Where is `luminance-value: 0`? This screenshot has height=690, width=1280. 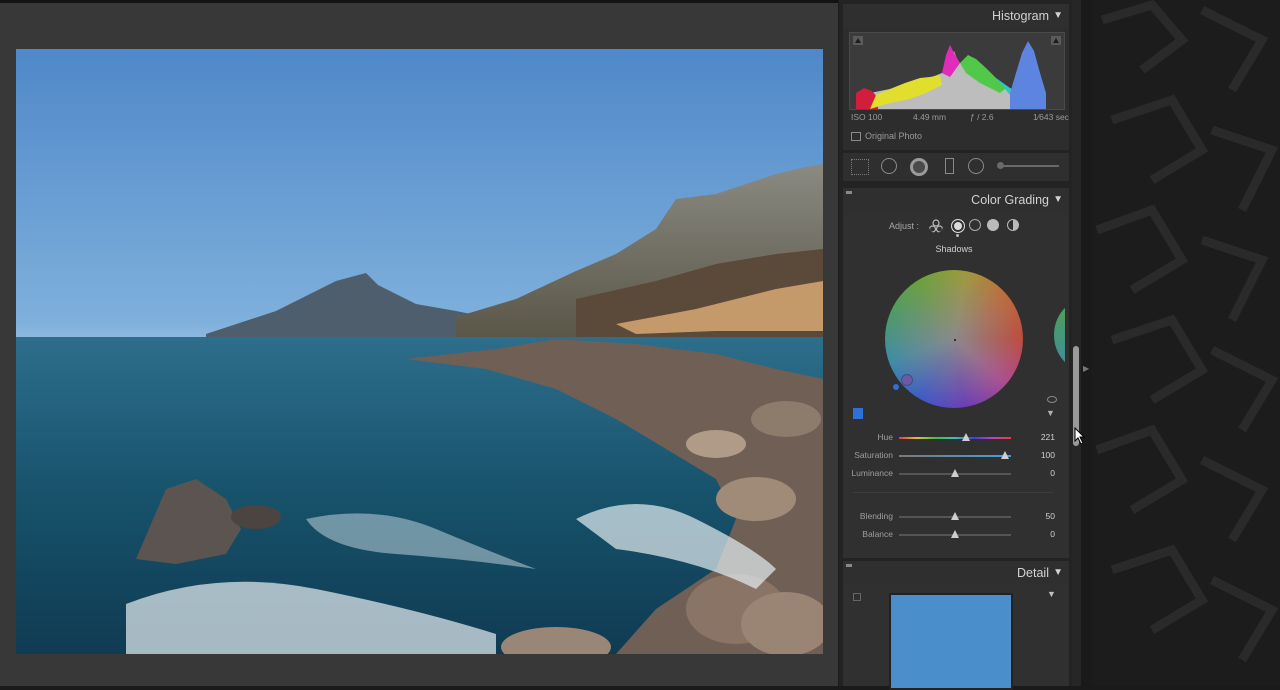 luminance-value: 0 is located at coordinates (1052, 473).